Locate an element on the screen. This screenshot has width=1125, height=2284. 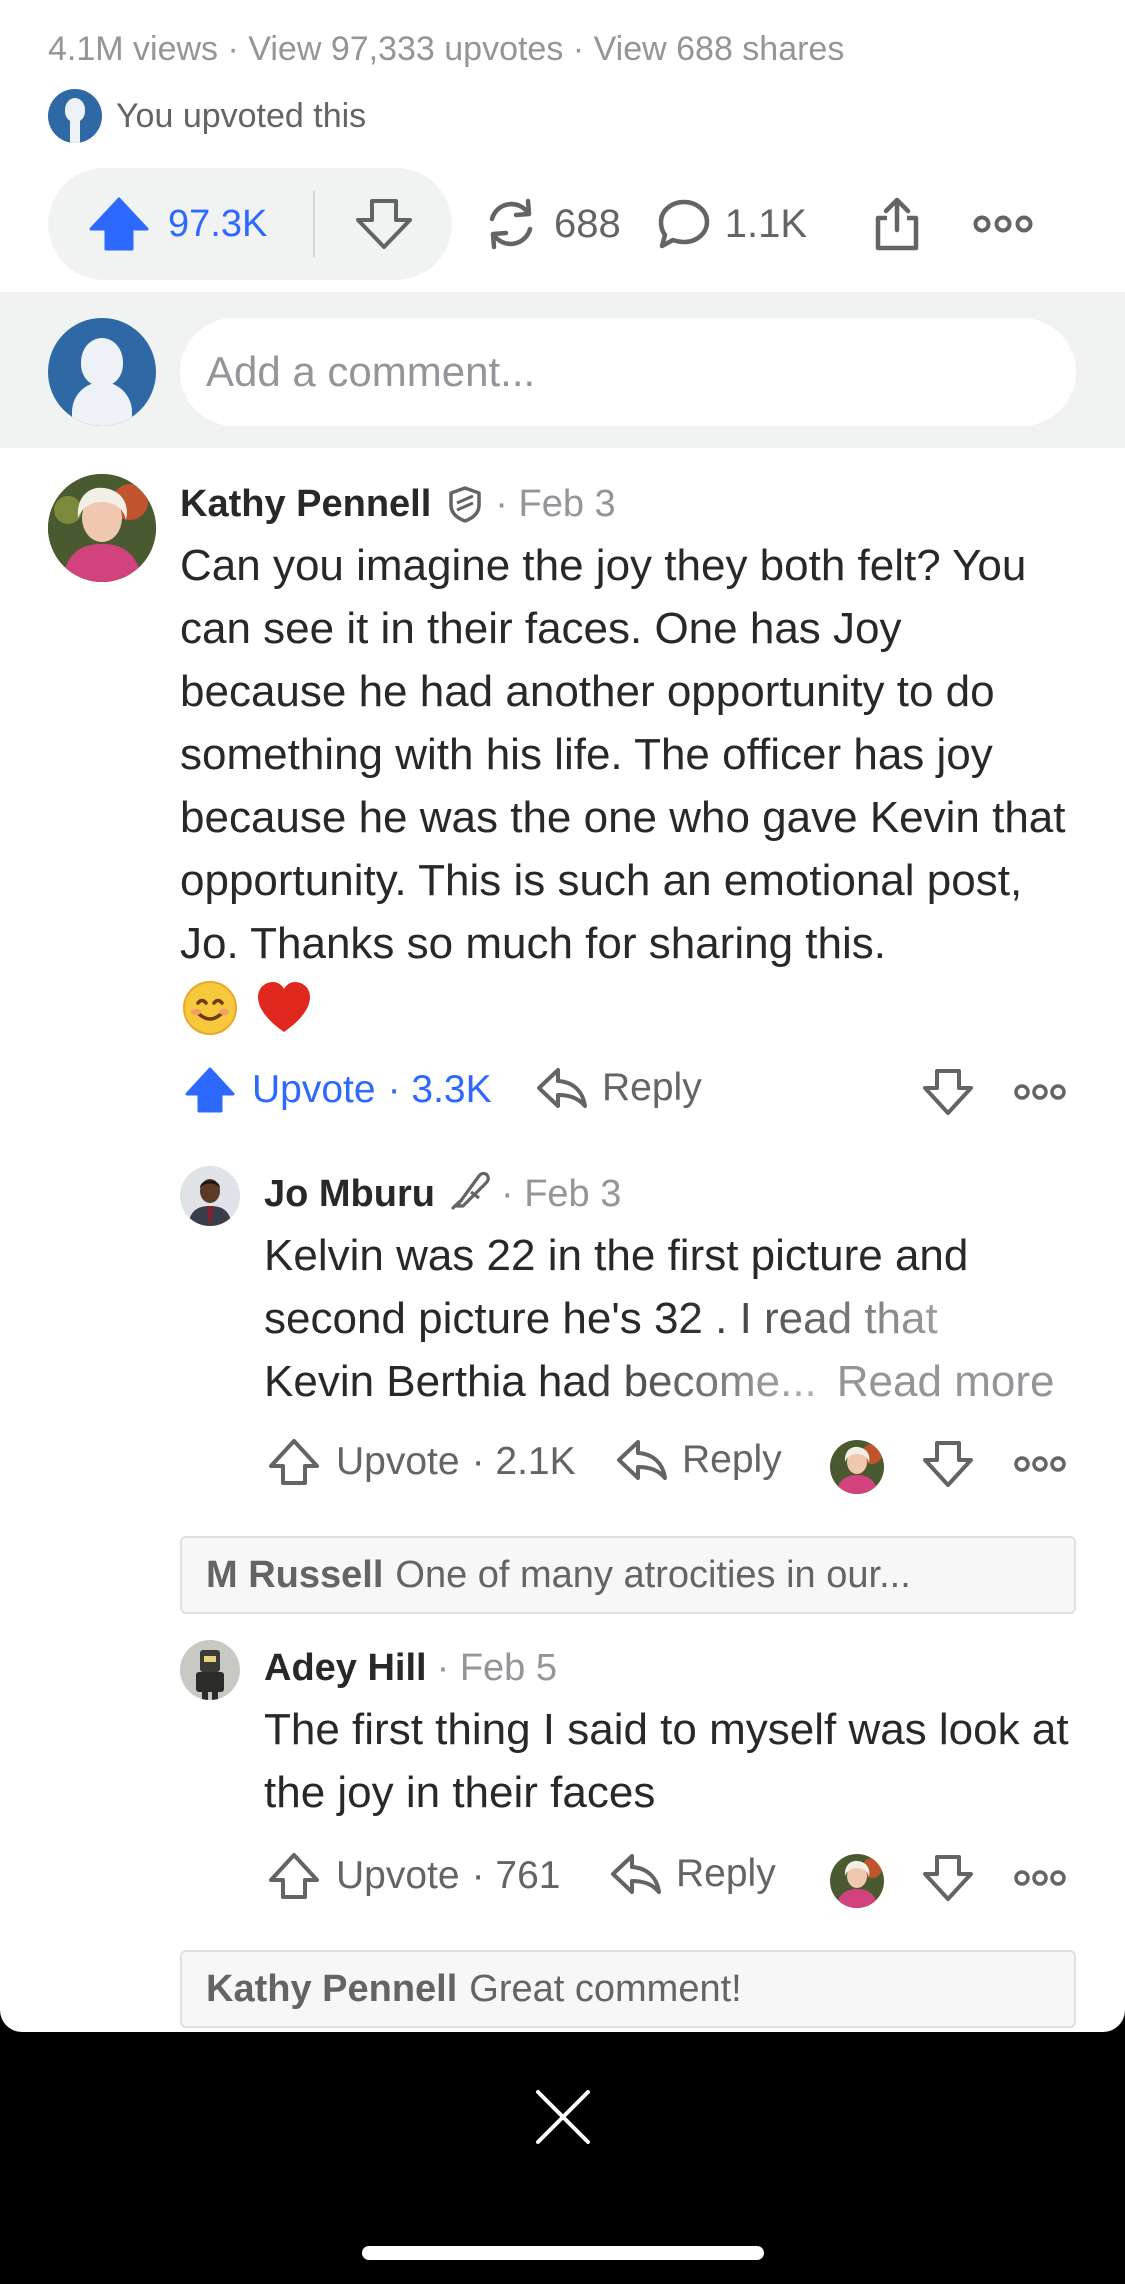
share-button is located at coordinates (897, 224).